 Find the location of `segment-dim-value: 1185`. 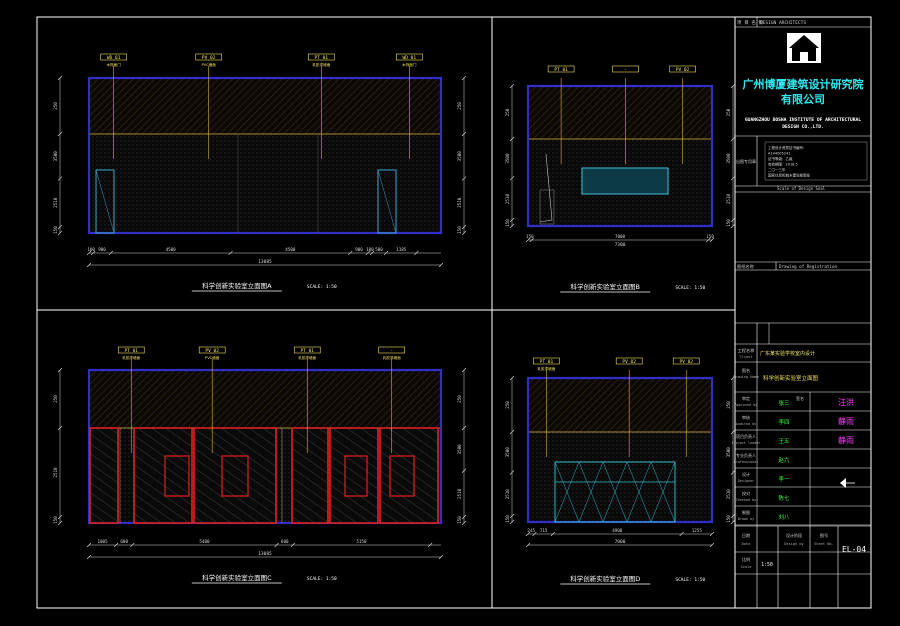

segment-dim-value: 1185 is located at coordinates (401, 249).